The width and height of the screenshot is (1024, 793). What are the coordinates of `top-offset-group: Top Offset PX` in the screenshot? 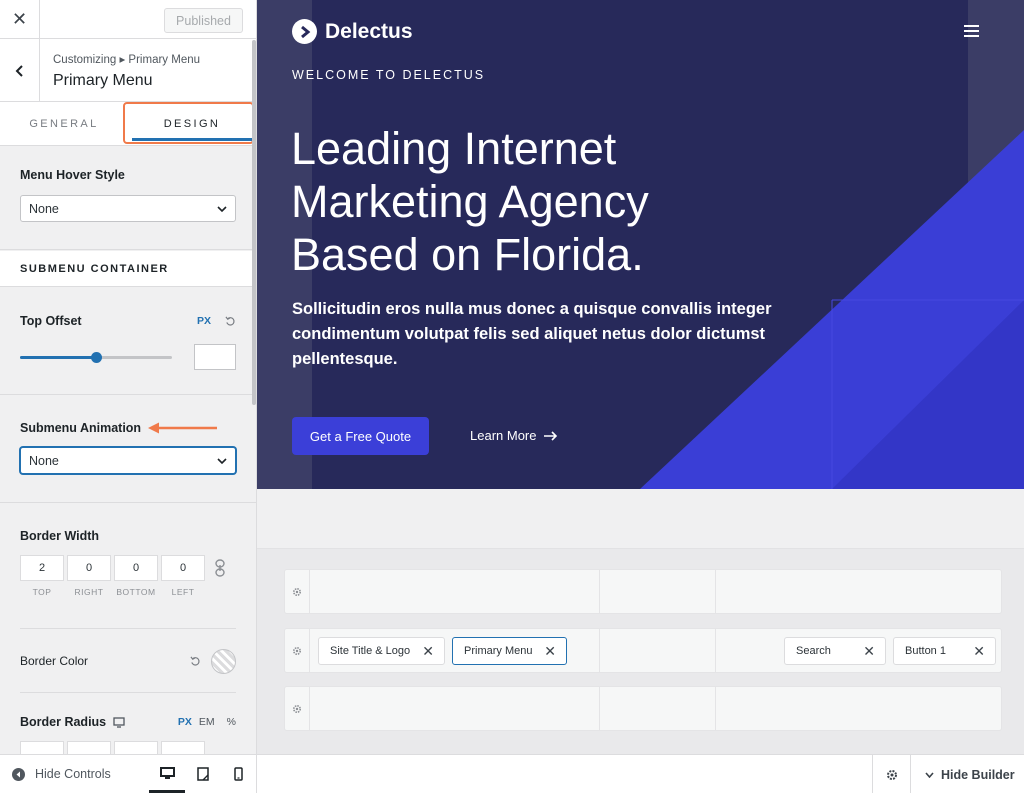 It's located at (128, 341).